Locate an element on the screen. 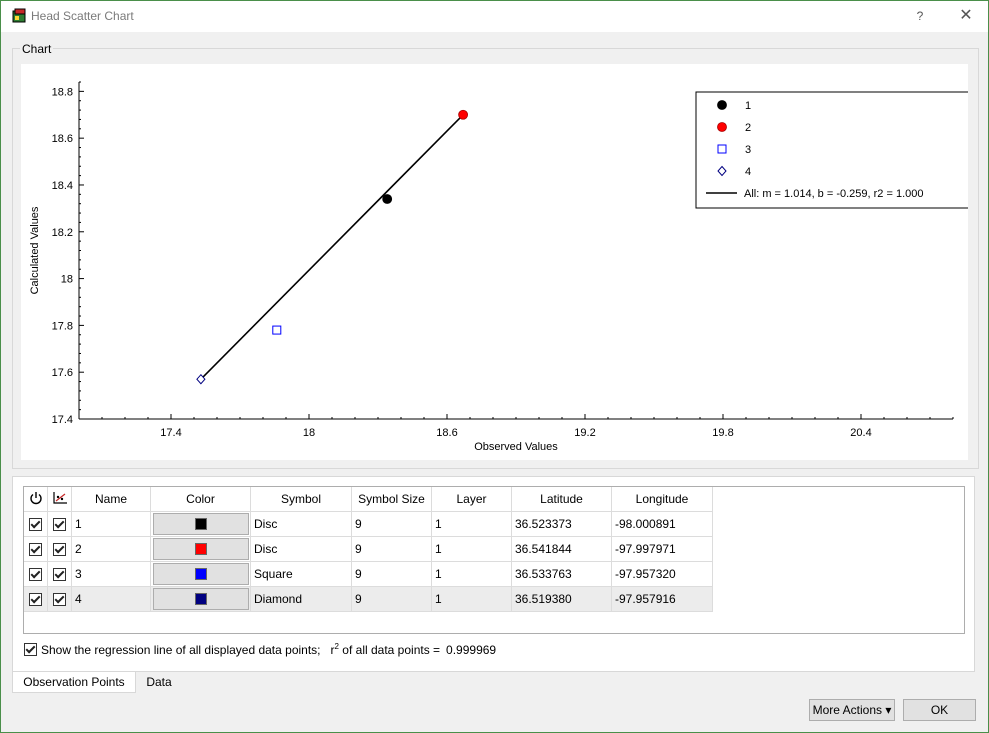 The width and height of the screenshot is (989, 733). symbol-cell: Diamond is located at coordinates (301, 599).